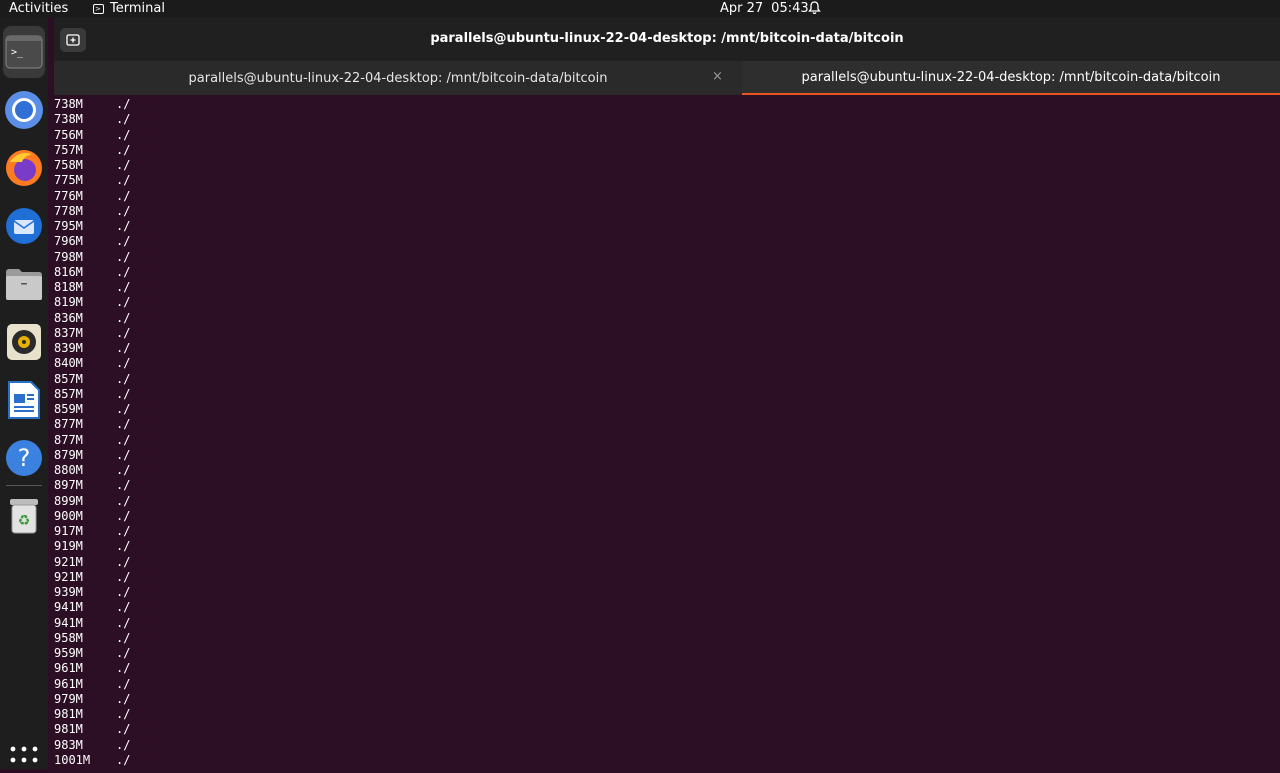 This screenshot has width=1280, height=773. Describe the element at coordinates (129, 8) in the screenshot. I see `app-menu: > Terminal` at that location.